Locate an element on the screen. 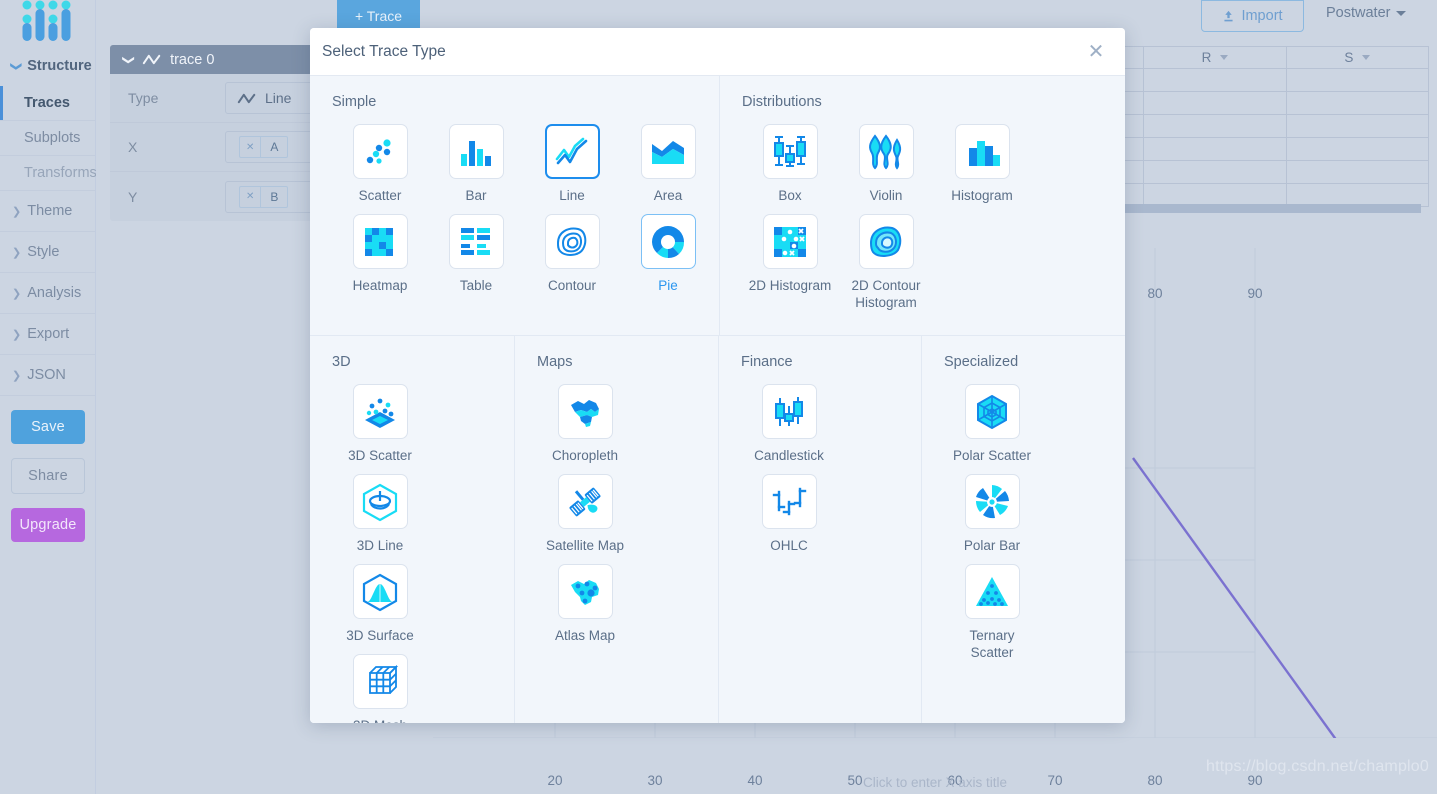 The height and width of the screenshot is (794, 1437). x-axis-title-placeholder: Click to enter X axis title is located at coordinates (935, 782).